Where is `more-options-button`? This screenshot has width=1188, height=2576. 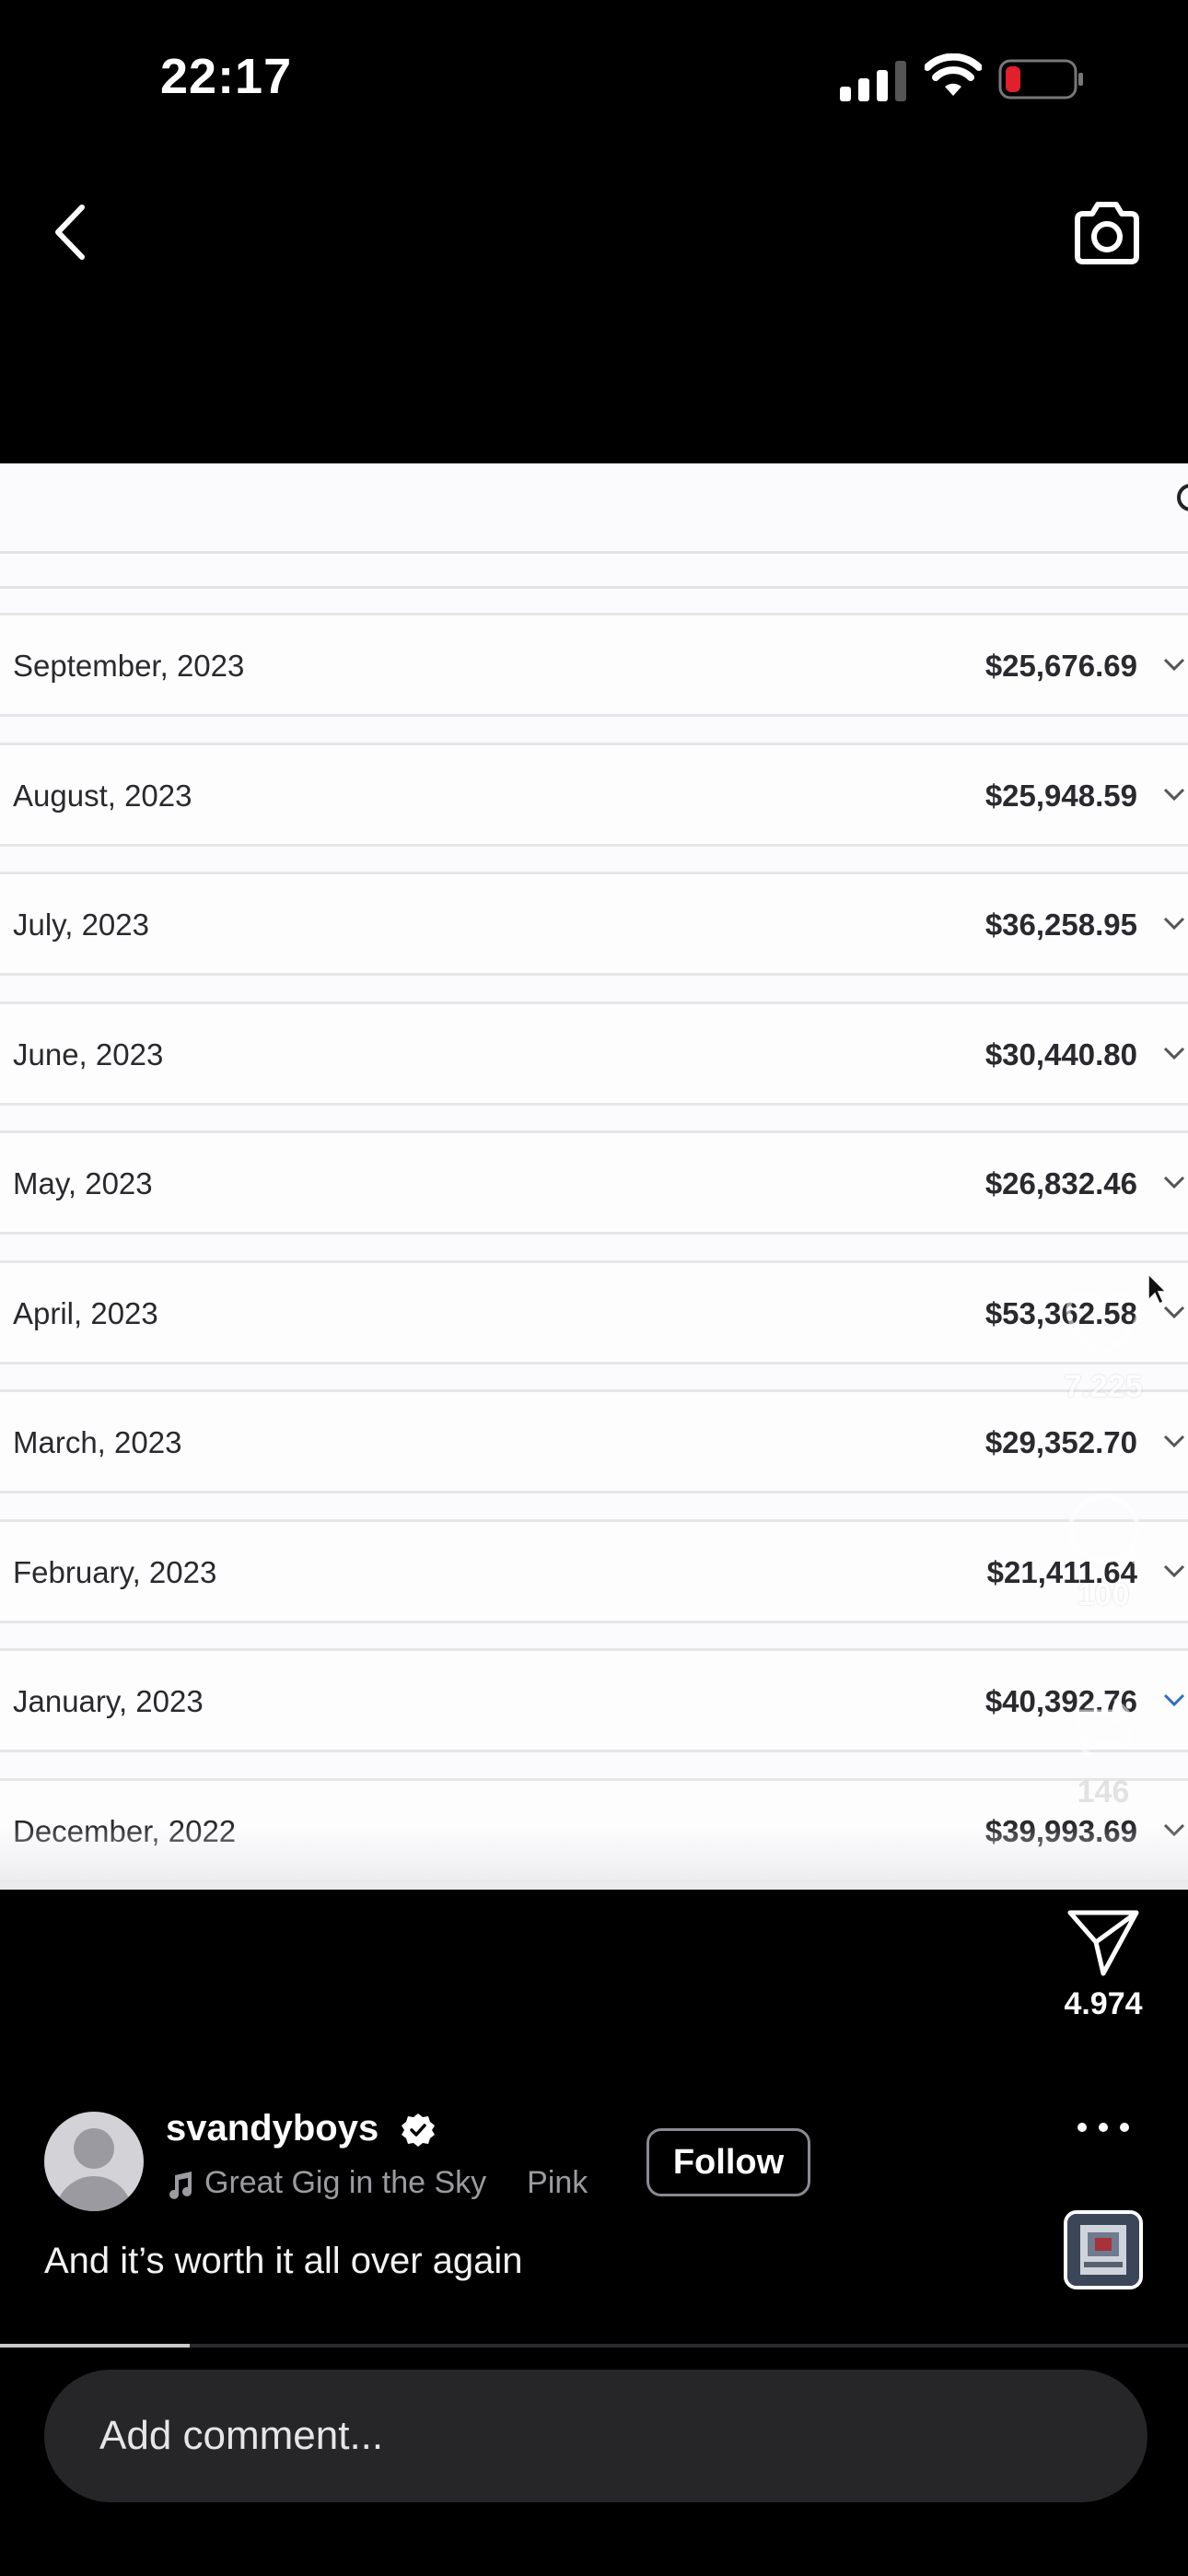
more-options-button is located at coordinates (1103, 2127).